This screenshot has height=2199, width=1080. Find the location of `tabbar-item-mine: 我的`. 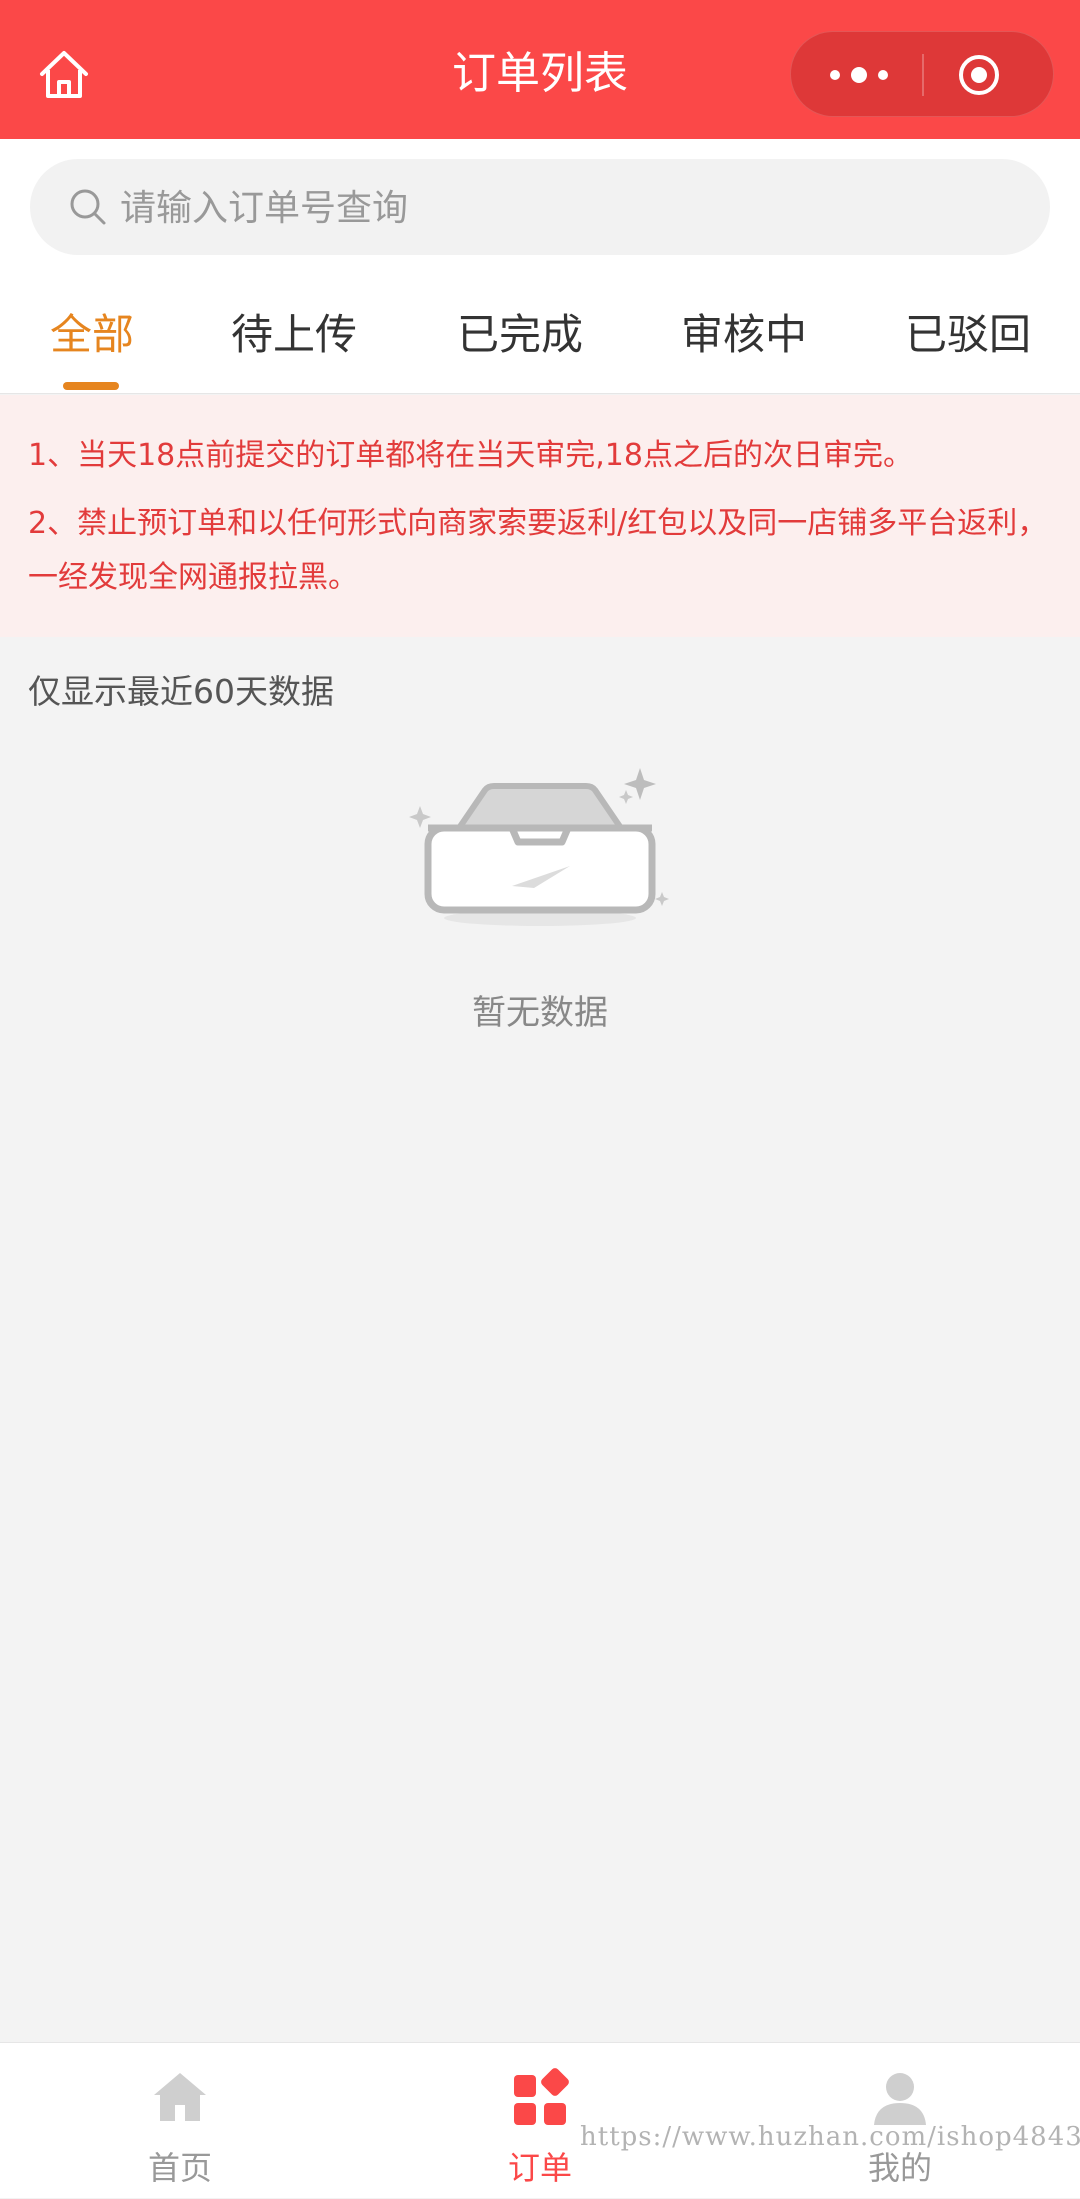

tabbar-item-mine: 我的 is located at coordinates (900, 2121).